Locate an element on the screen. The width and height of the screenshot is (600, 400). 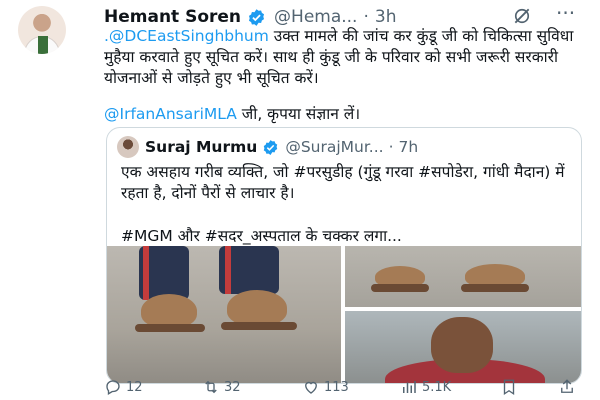
quoted-tweet-header: Suraj Murmu @SurajMur... · 7h is located at coordinates (267, 147).